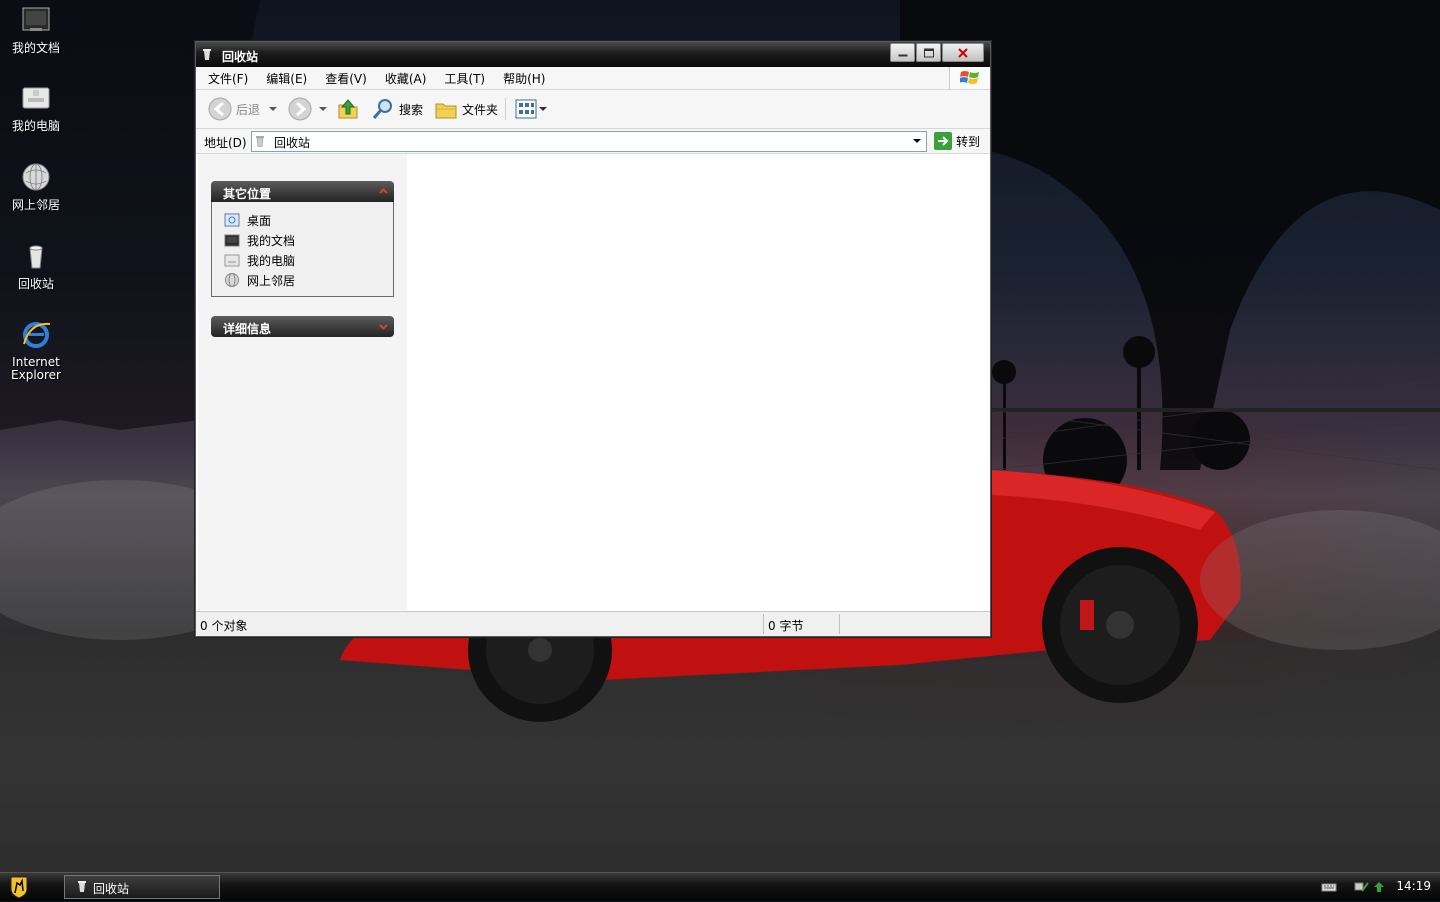  Describe the element at coordinates (292, 143) in the screenshot. I see `address-value: 回收站` at that location.